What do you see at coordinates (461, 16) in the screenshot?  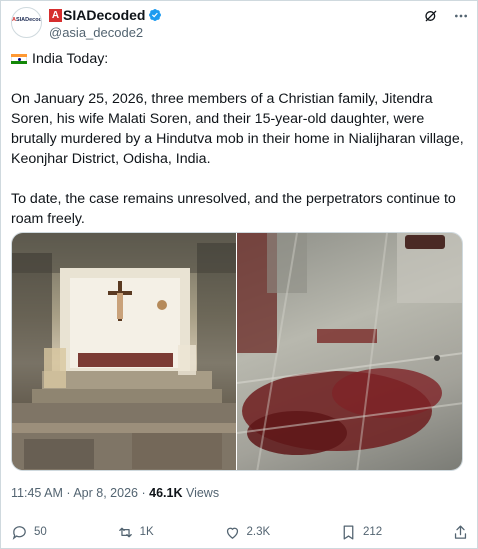 I see `more-options-icon` at bounding box center [461, 16].